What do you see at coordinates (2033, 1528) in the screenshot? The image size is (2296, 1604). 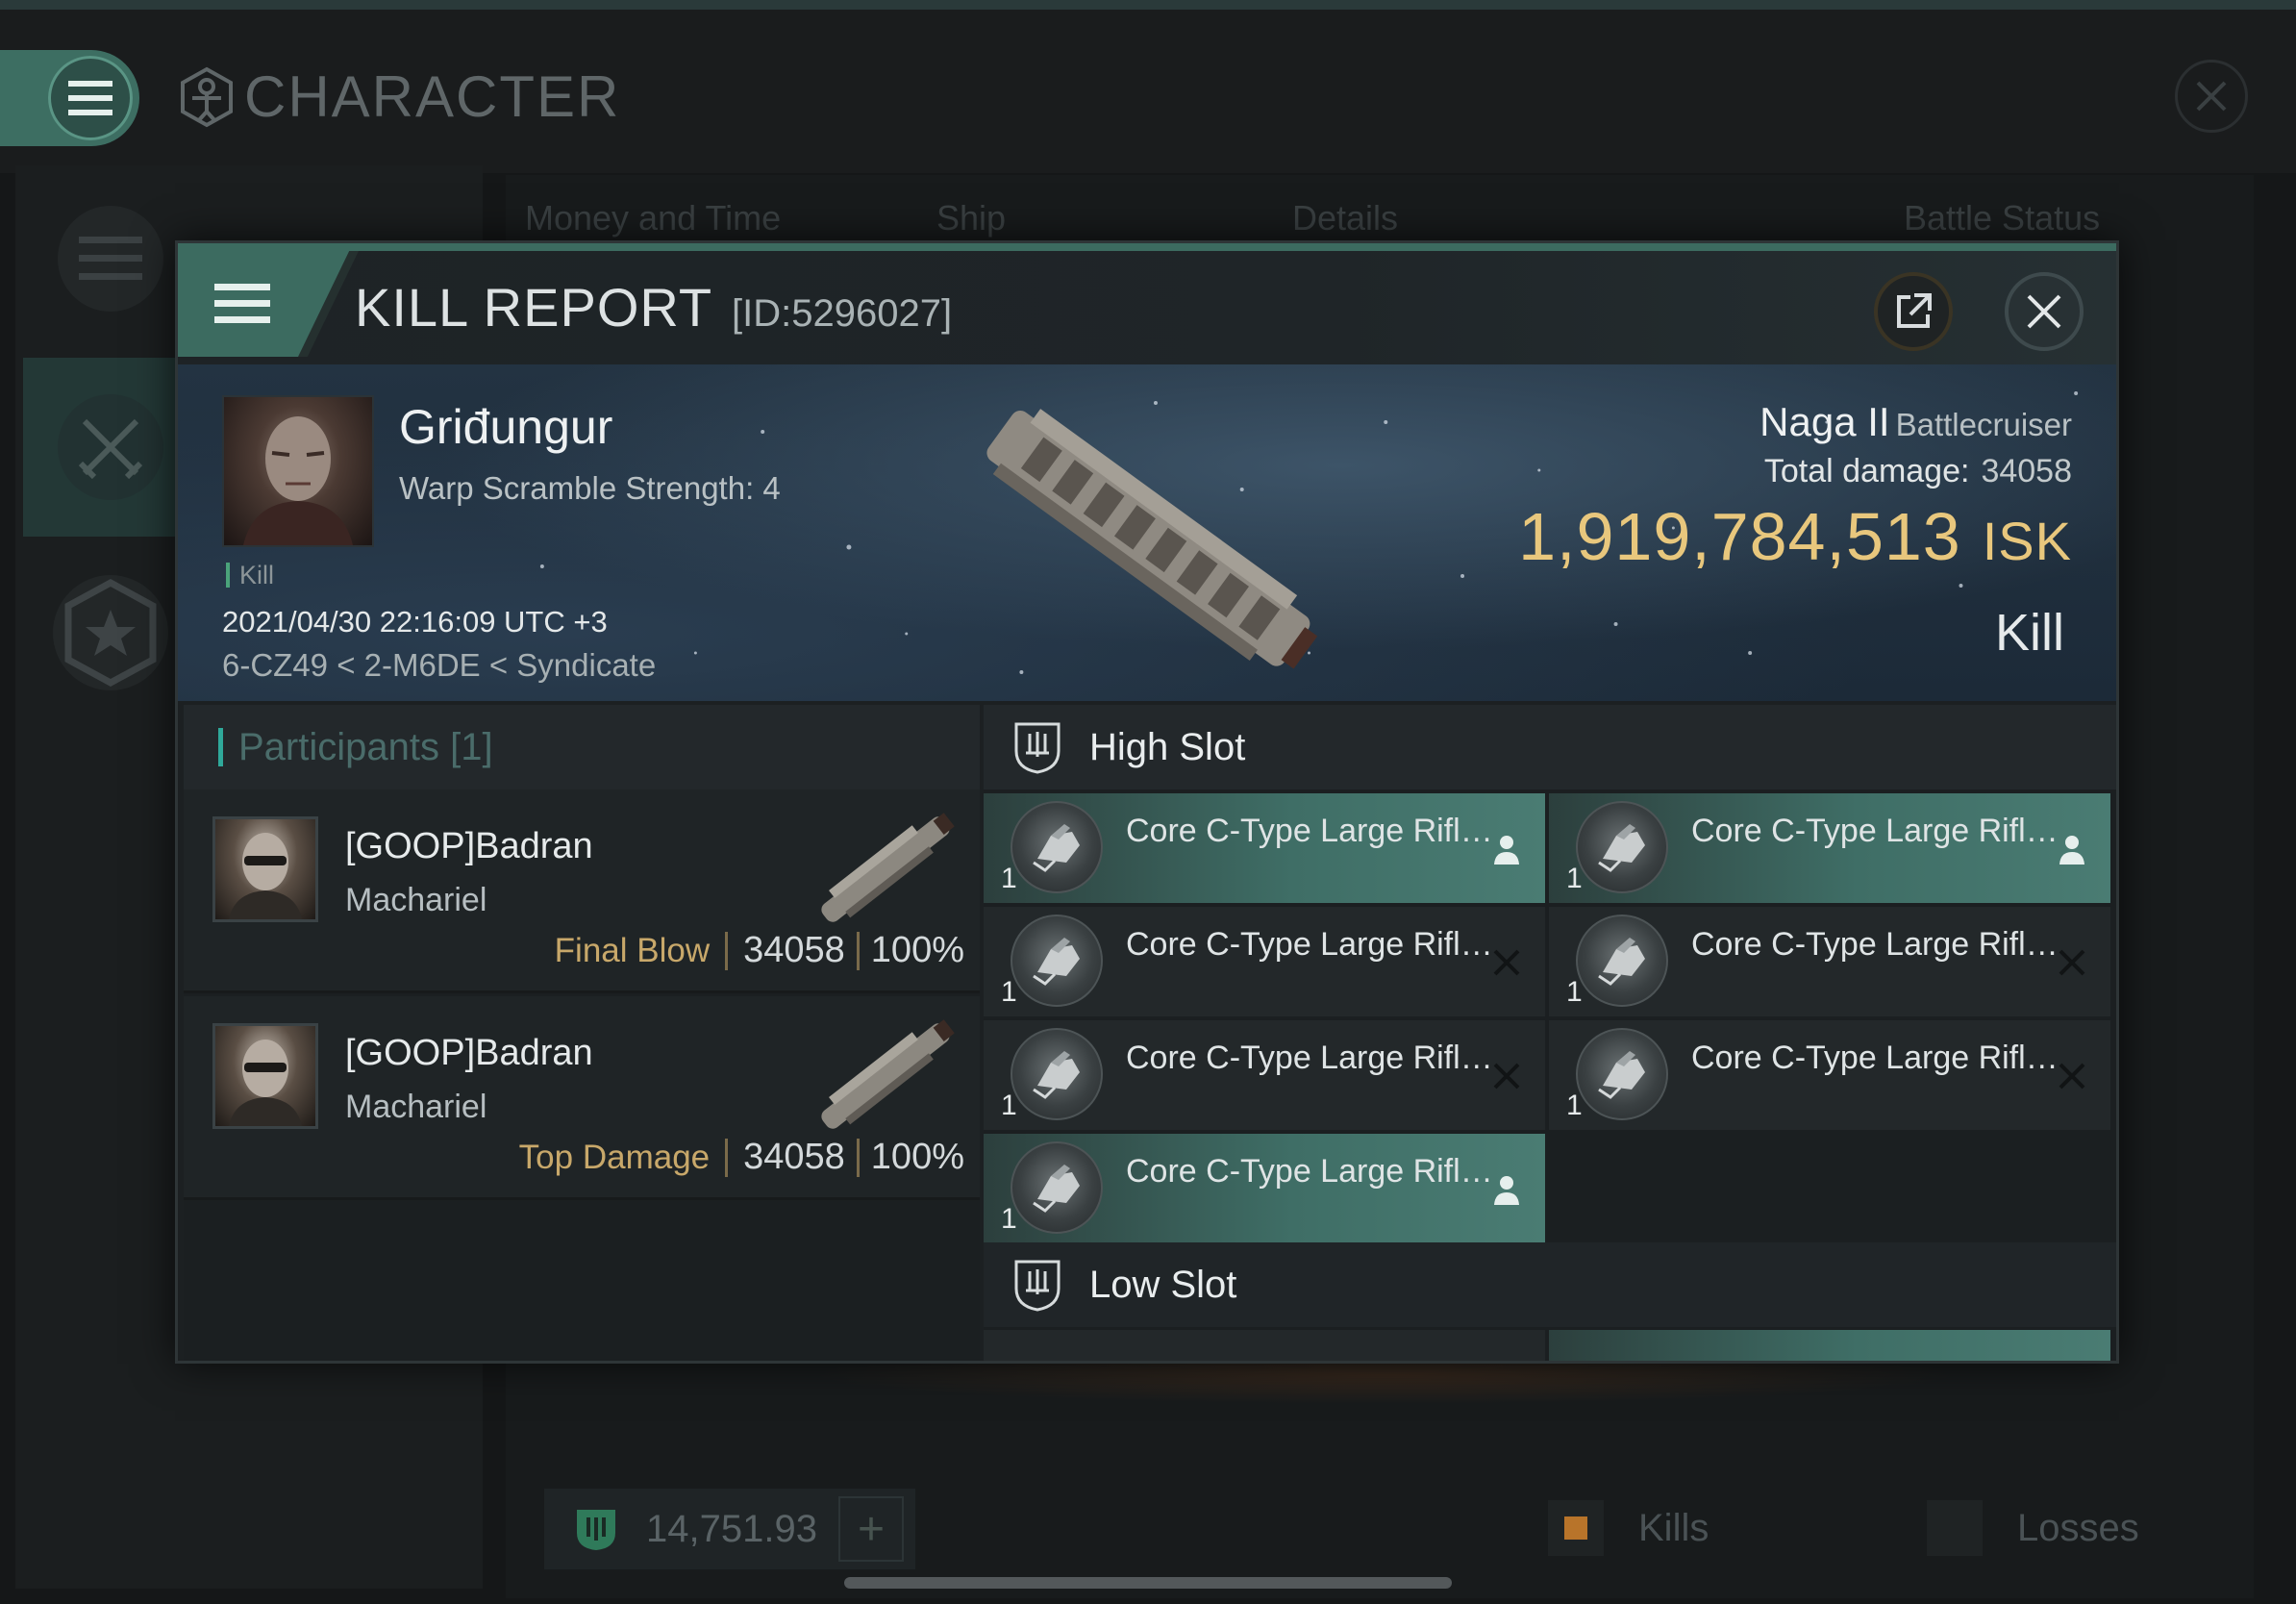 I see `legend-losses: Losses` at bounding box center [2033, 1528].